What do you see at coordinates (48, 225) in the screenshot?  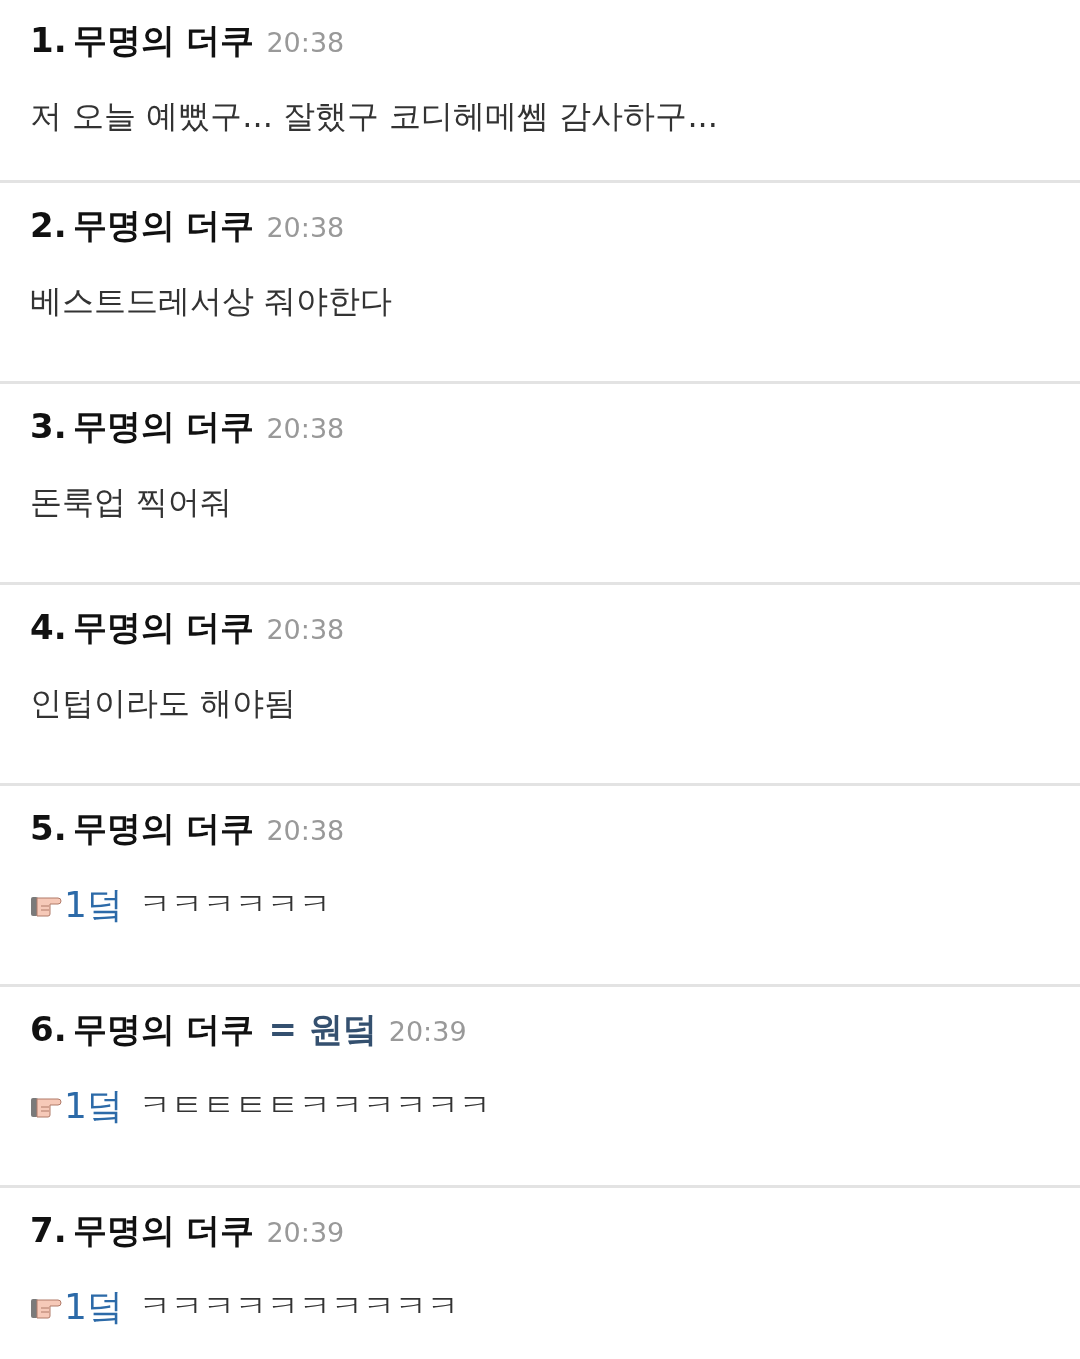 I see `comment-number: 2.` at bounding box center [48, 225].